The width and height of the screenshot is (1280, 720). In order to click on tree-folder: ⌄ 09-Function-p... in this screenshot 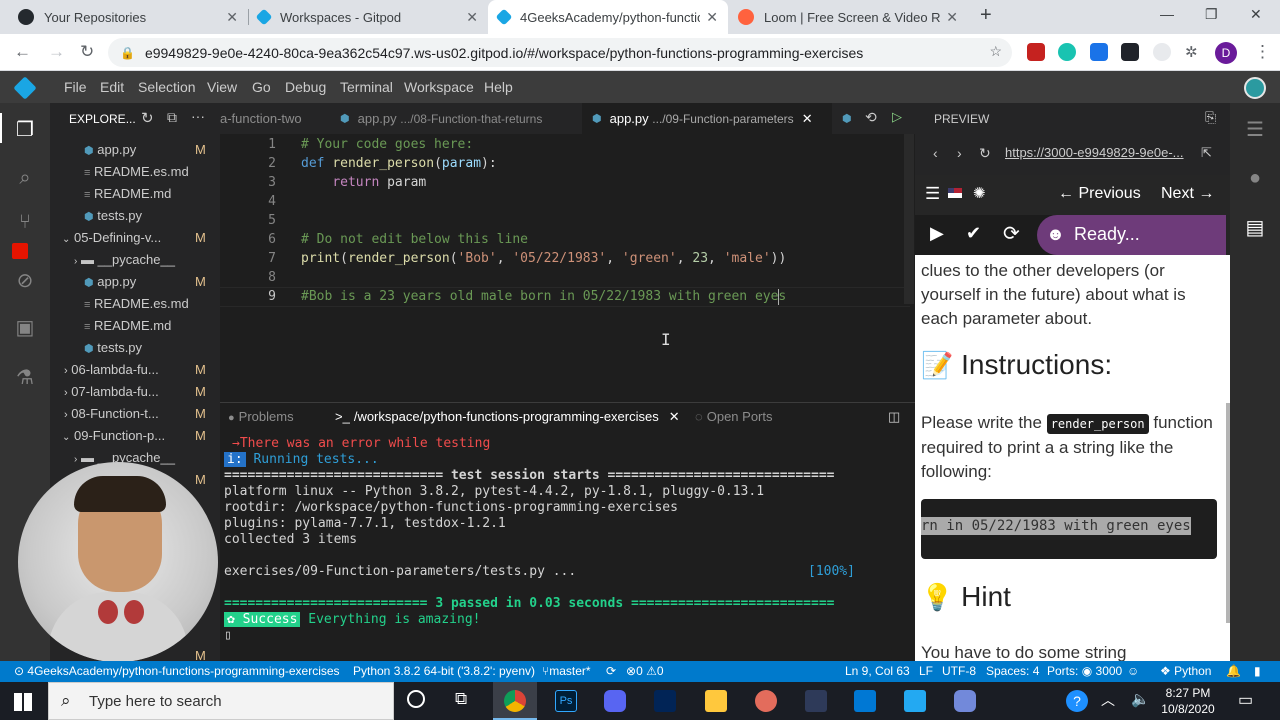, I will do `click(113, 435)`.